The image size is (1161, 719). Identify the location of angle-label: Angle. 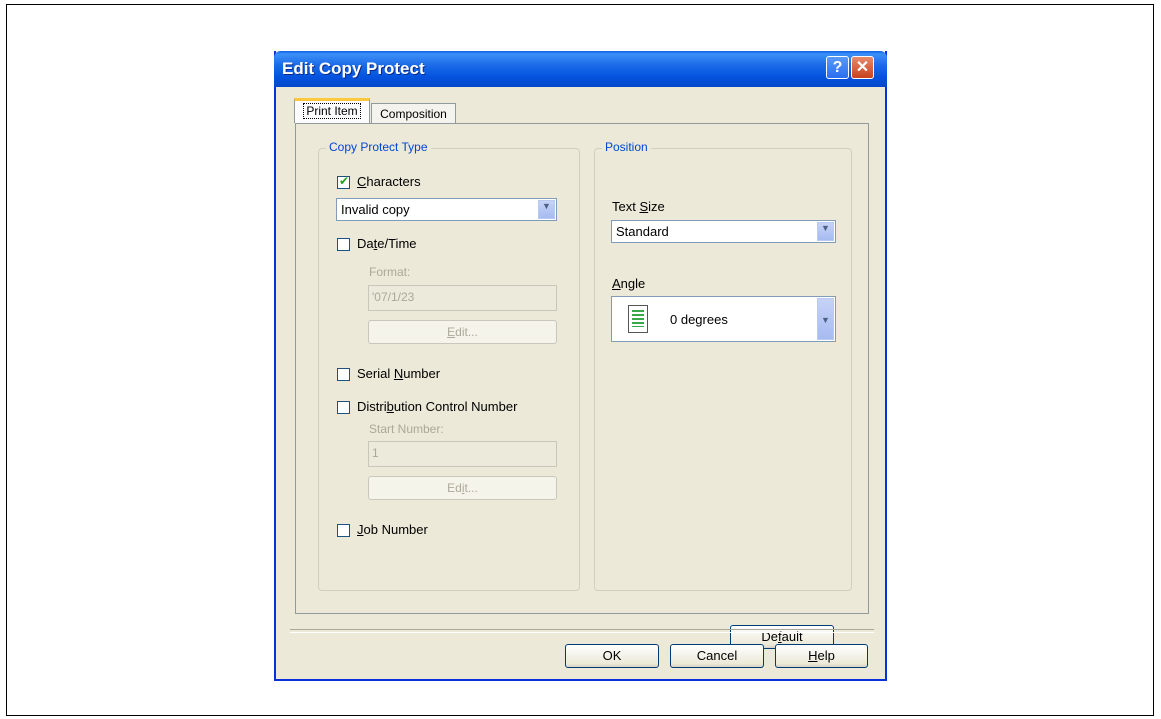
(629, 283).